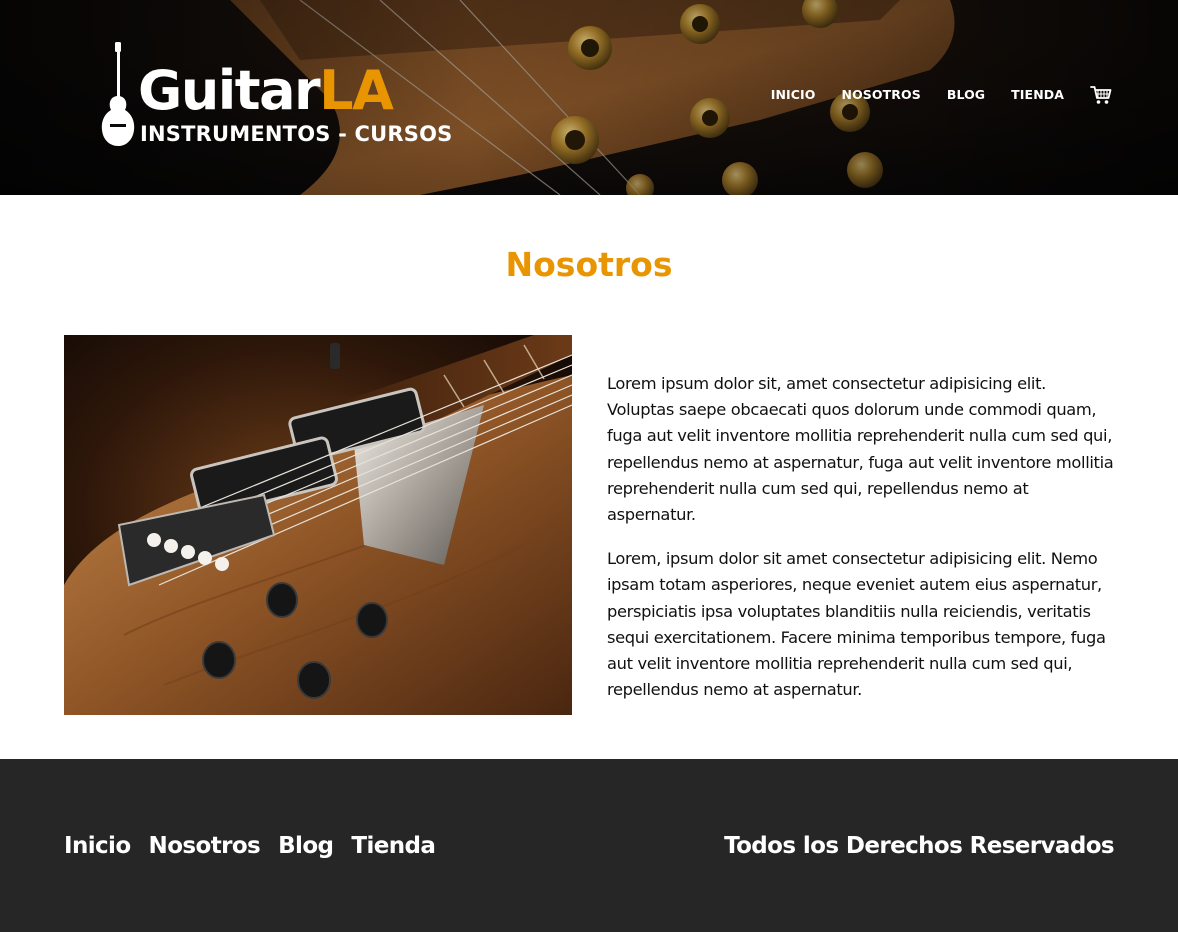  Describe the element at coordinates (356, 90) in the screenshot. I see `logo-name-accent: LA` at that location.